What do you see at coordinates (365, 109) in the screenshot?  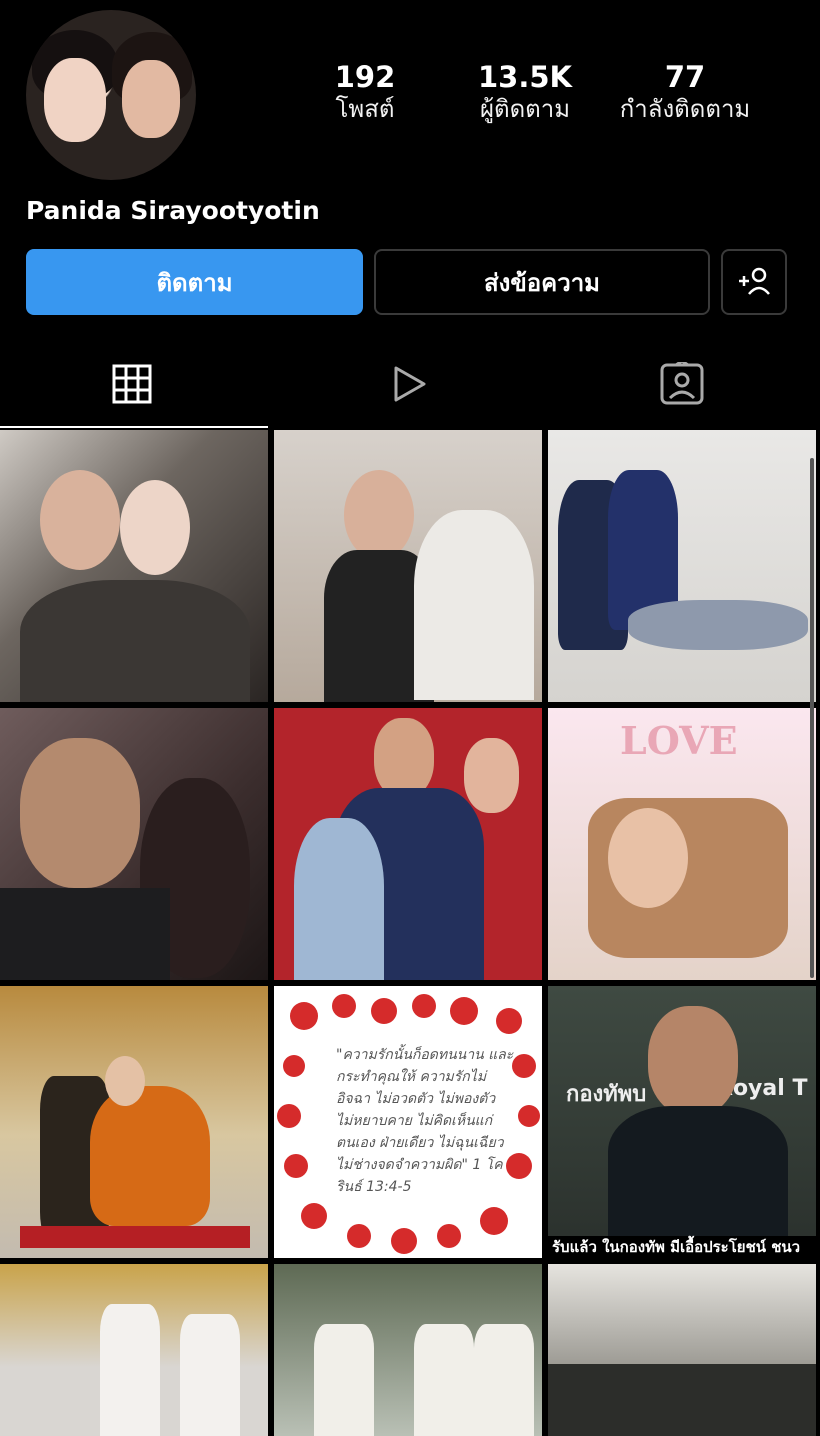 I see `posts-label: โพสต์` at bounding box center [365, 109].